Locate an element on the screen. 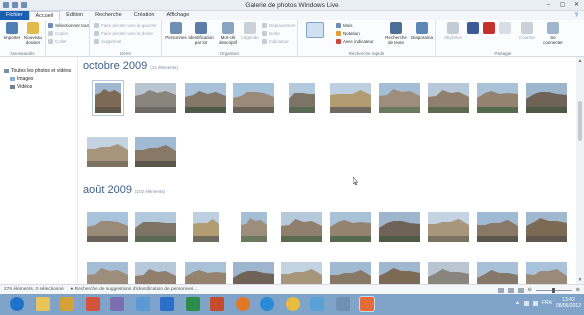 This screenshot has width=584, height=315. ie-pinned-icon is located at coordinates (267, 304).